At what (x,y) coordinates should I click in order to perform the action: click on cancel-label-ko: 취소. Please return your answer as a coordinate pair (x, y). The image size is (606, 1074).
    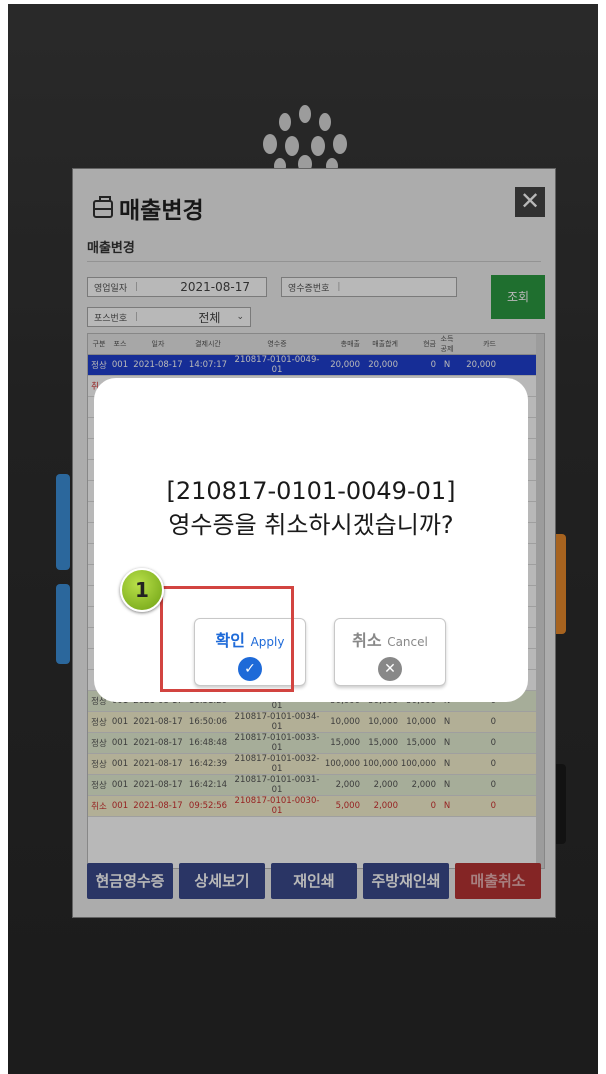
    Looking at the image, I should click on (367, 640).